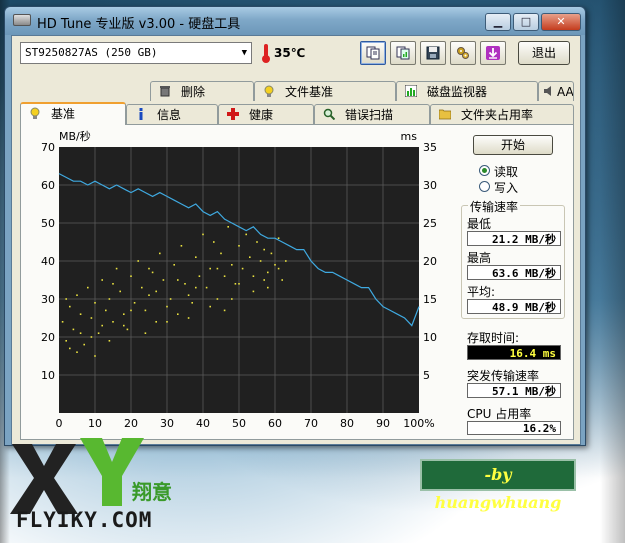  What do you see at coordinates (499, 414) in the screenshot?
I see `cpu-usage-label: CPU 占用率` at bounding box center [499, 414].